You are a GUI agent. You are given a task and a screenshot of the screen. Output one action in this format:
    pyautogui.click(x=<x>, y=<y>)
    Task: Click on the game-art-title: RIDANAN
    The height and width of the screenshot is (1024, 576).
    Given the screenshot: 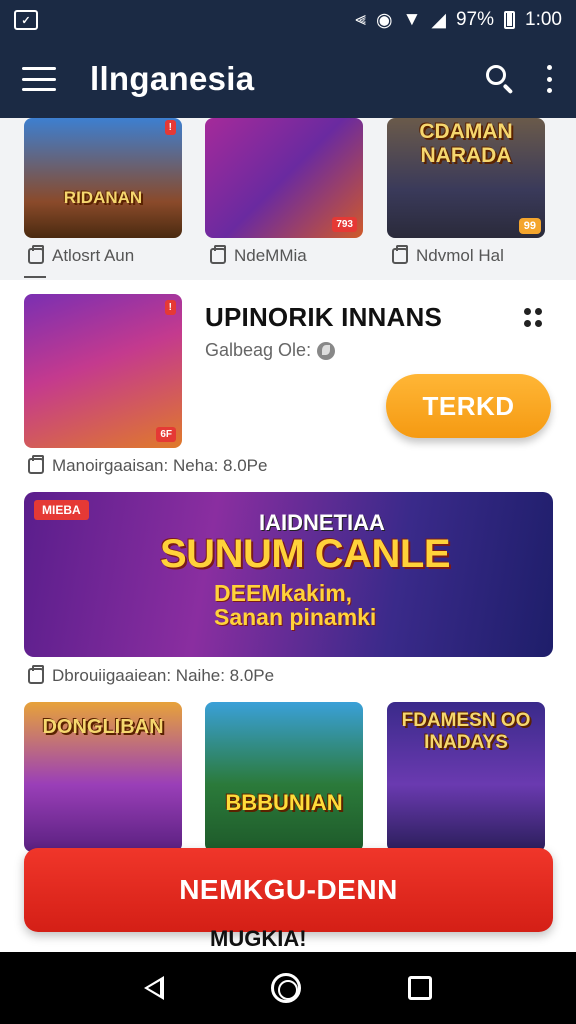 What is the action you would take?
    pyautogui.click(x=103, y=197)
    